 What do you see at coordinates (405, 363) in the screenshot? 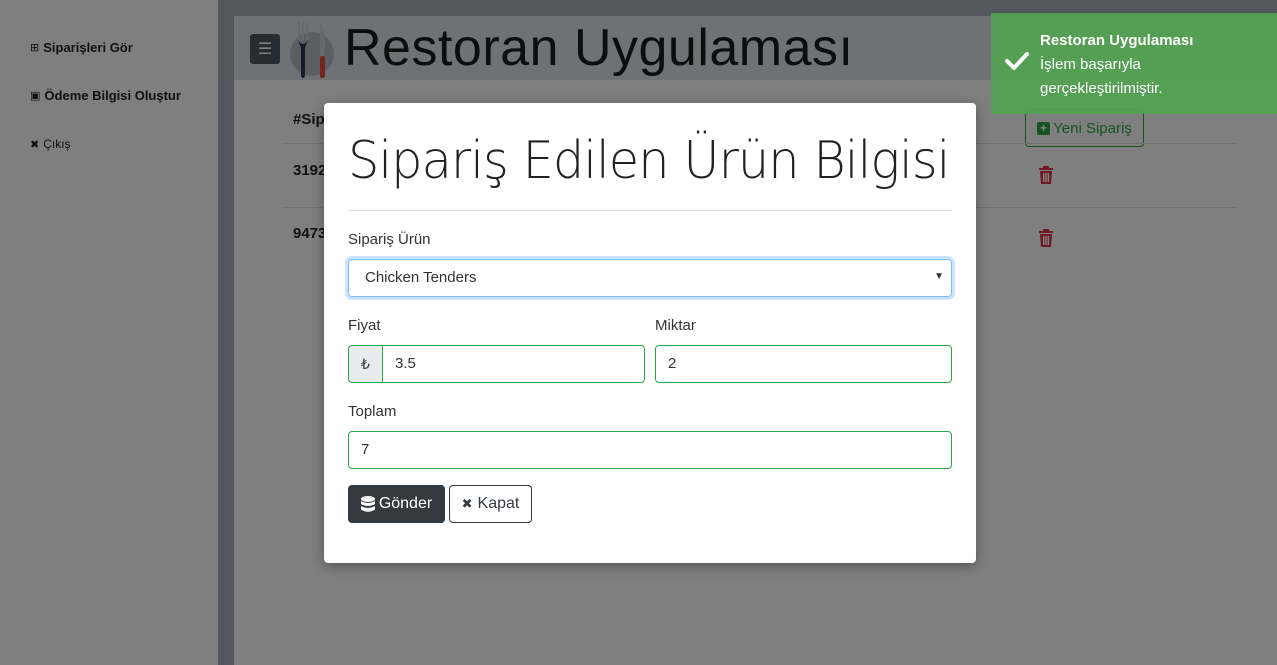
I see `price-value: 3.5` at bounding box center [405, 363].